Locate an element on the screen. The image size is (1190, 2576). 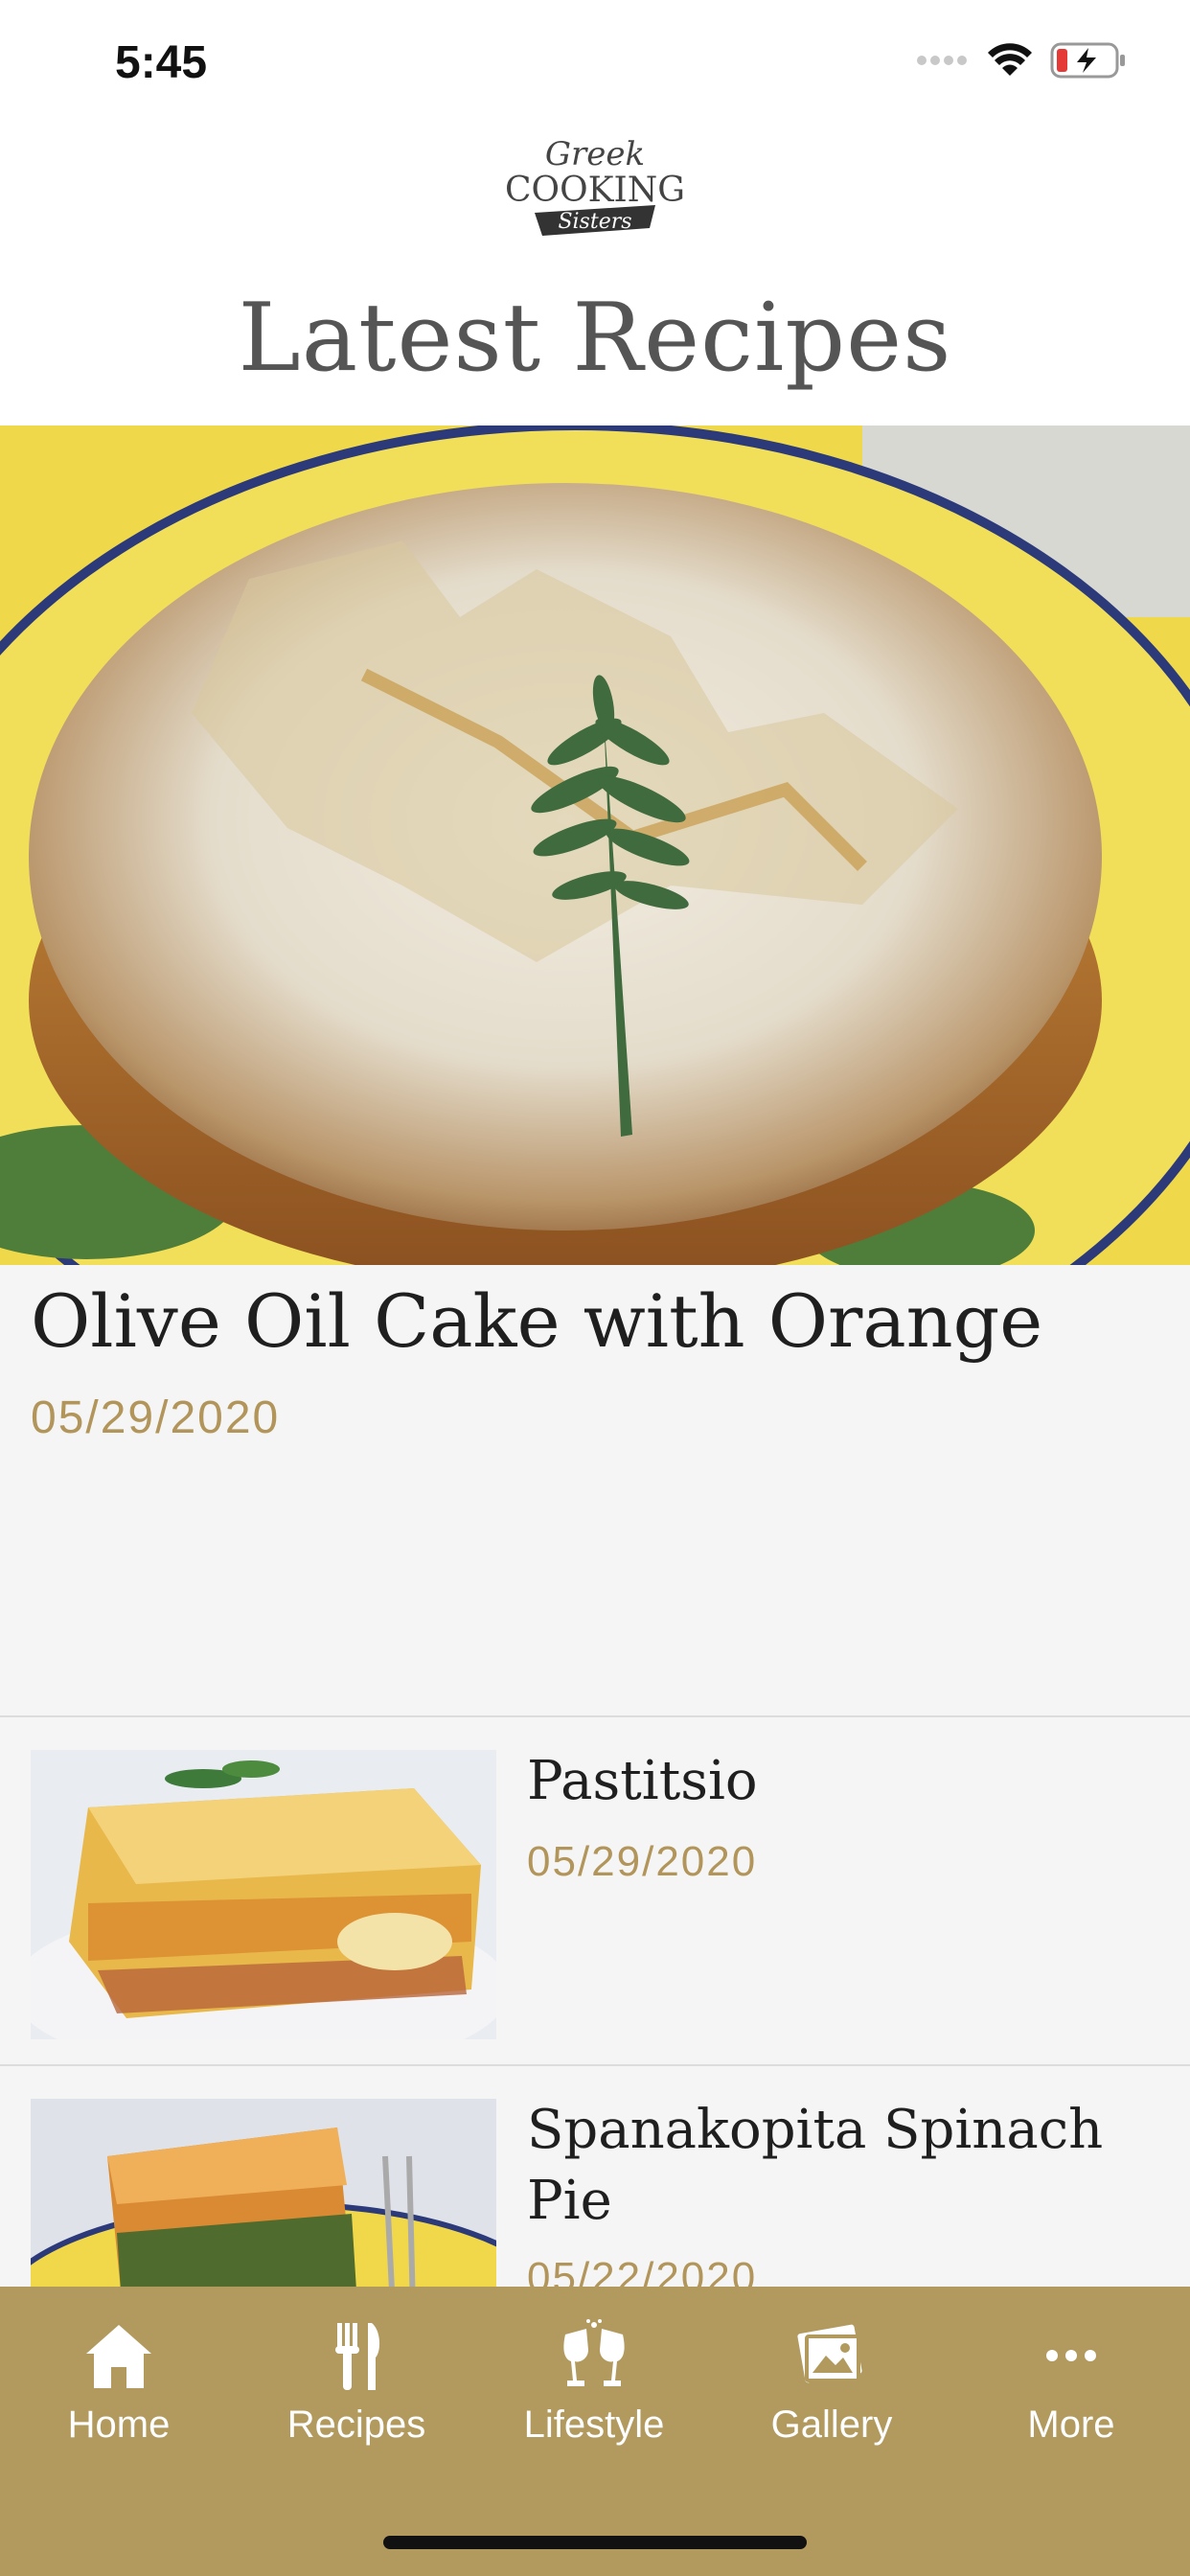
svg-text: Sisters is located at coordinates (594, 222).